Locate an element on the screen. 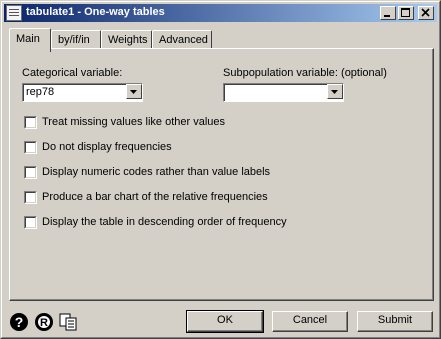 The image size is (441, 339). reset-icon: R is located at coordinates (44, 322).